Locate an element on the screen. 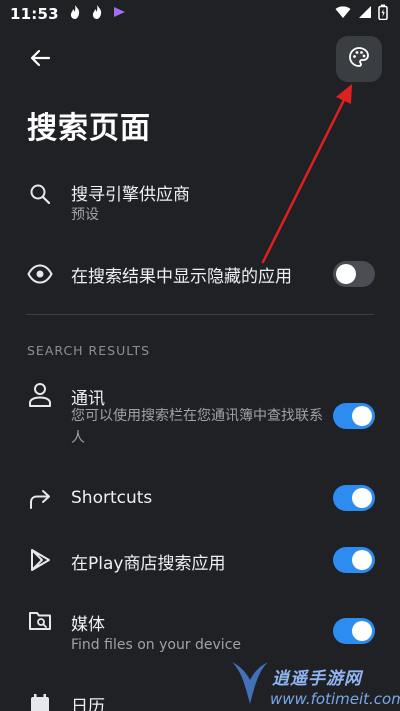  status-system-icons is located at coordinates (361, 14).